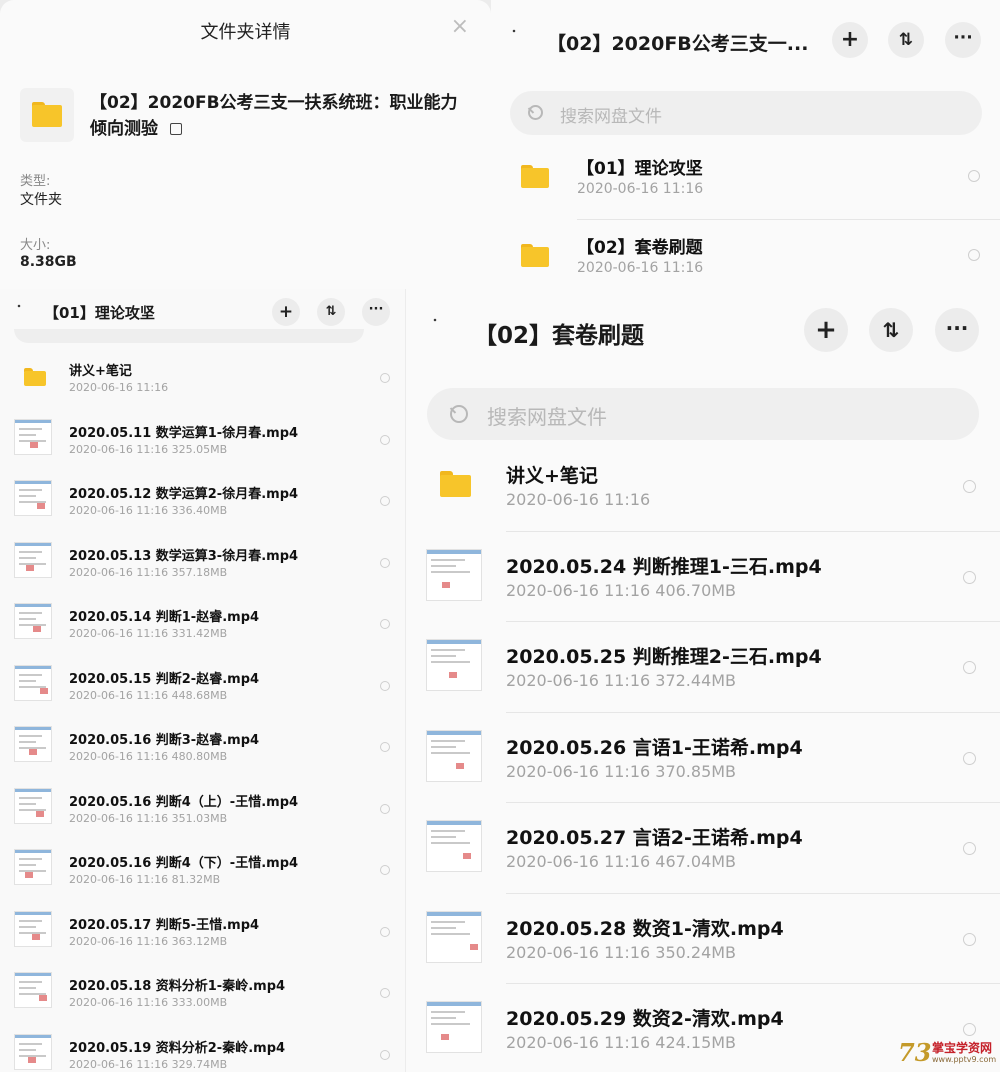  Describe the element at coordinates (100, 371) in the screenshot. I see `item-name: 讲义+笔记` at that location.